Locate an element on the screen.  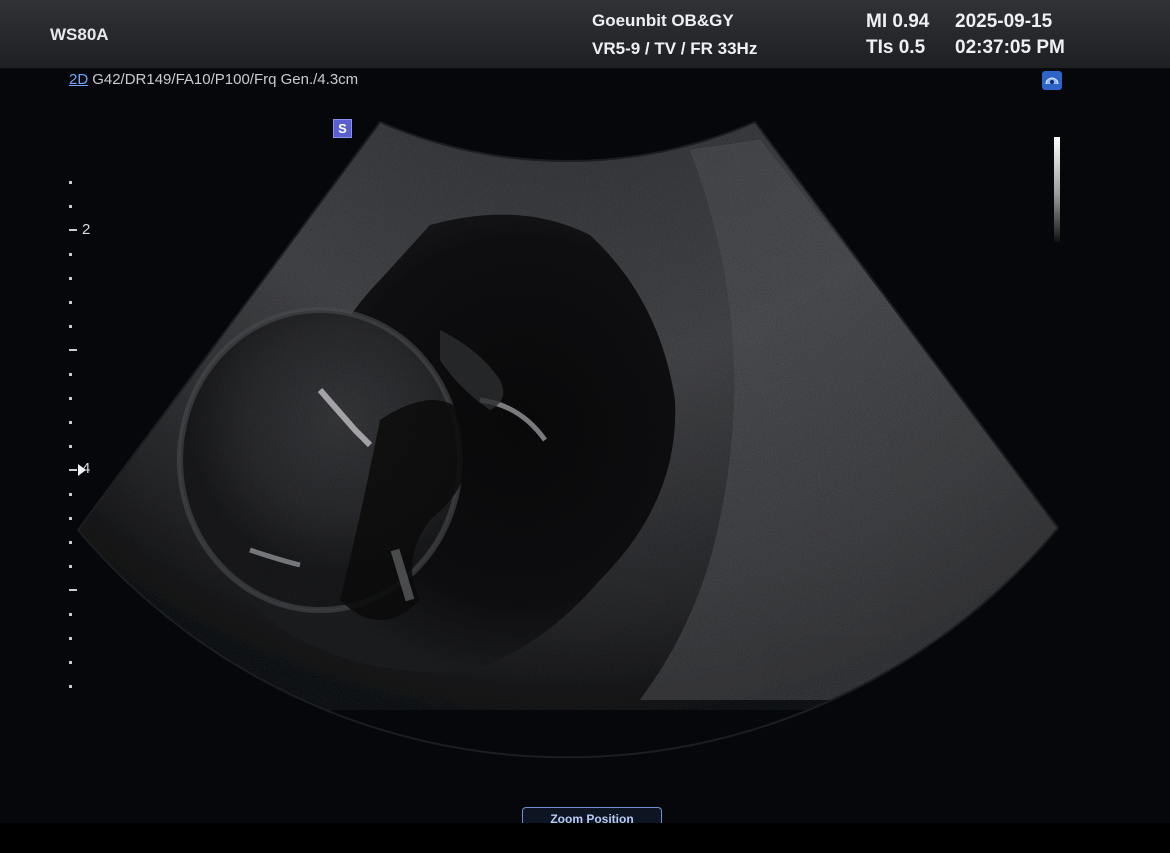
depth-label-2: 2 is located at coordinates (86, 229).